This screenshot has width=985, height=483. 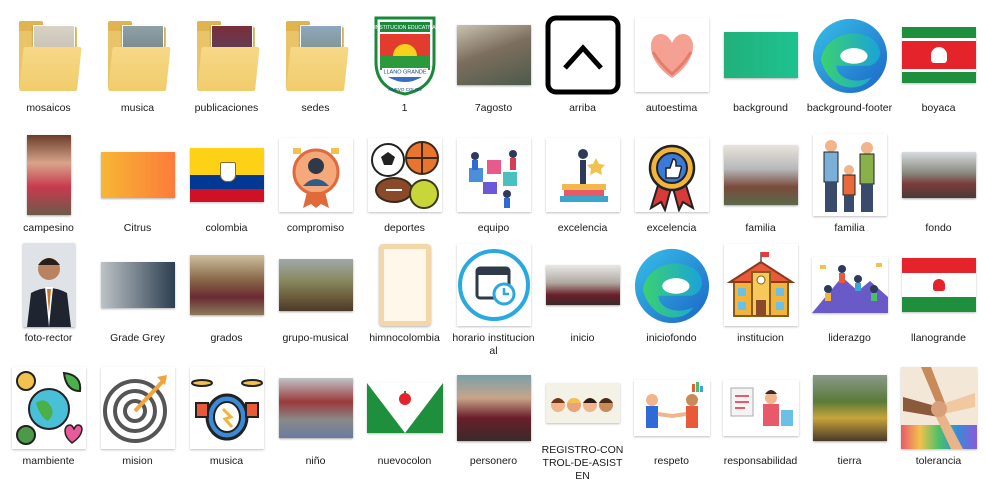 I want to click on file-item-arriba: arriba, so click(x=582, y=70).